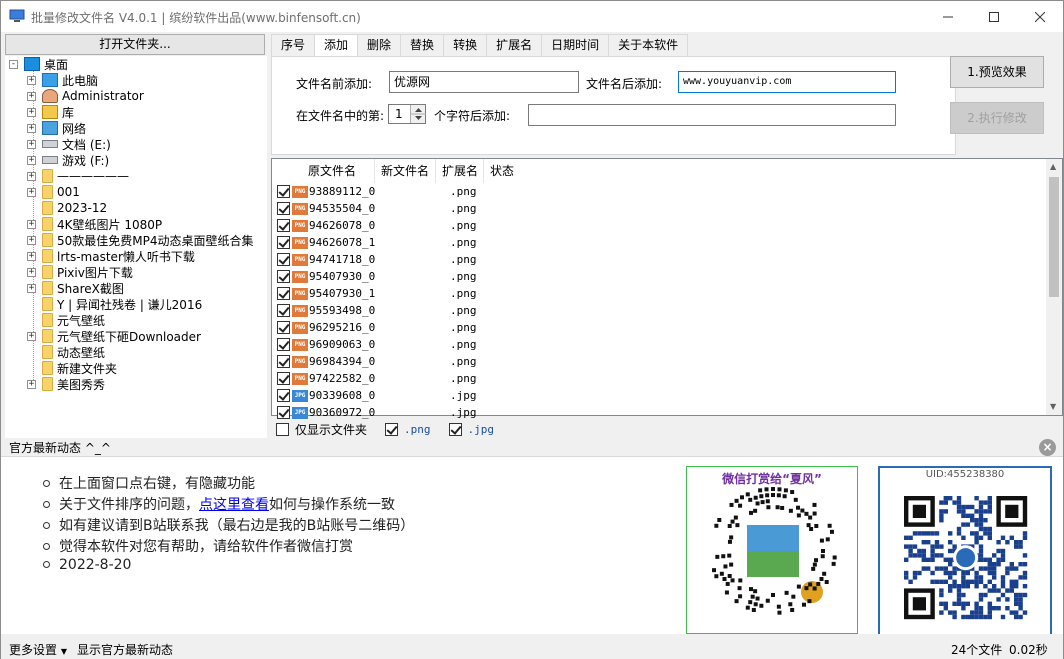 The height and width of the screenshot is (659, 1064). Describe the element at coordinates (78, 176) in the screenshot. I see `tree-item: + ——————` at that location.